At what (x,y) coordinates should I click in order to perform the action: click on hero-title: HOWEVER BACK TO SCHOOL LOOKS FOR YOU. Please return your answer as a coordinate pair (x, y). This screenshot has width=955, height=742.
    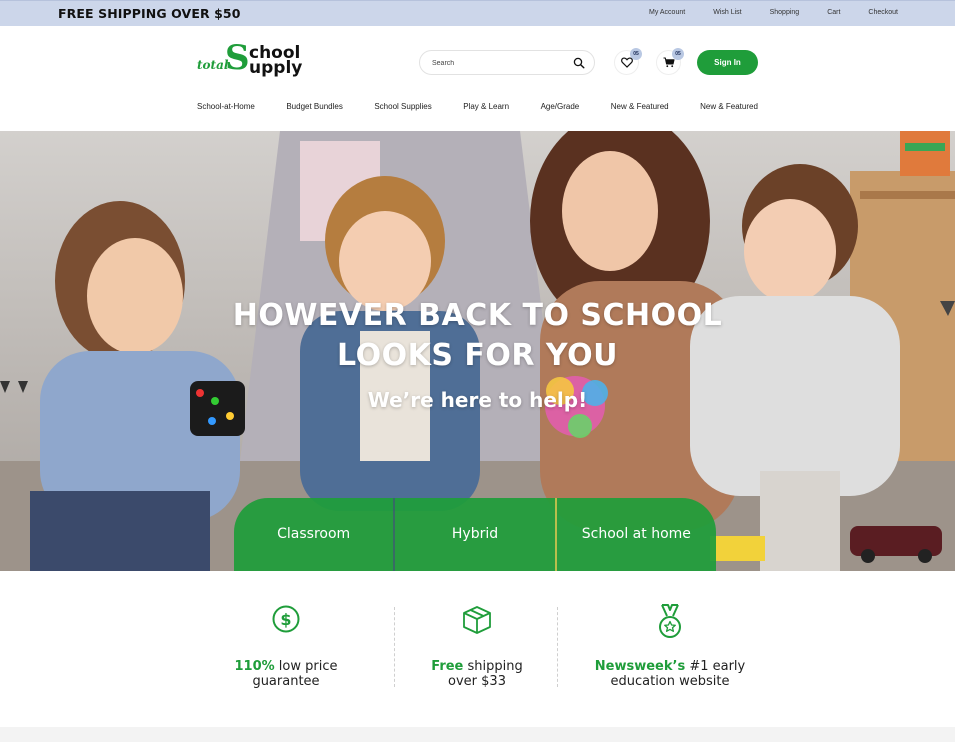
    Looking at the image, I should click on (477, 336).